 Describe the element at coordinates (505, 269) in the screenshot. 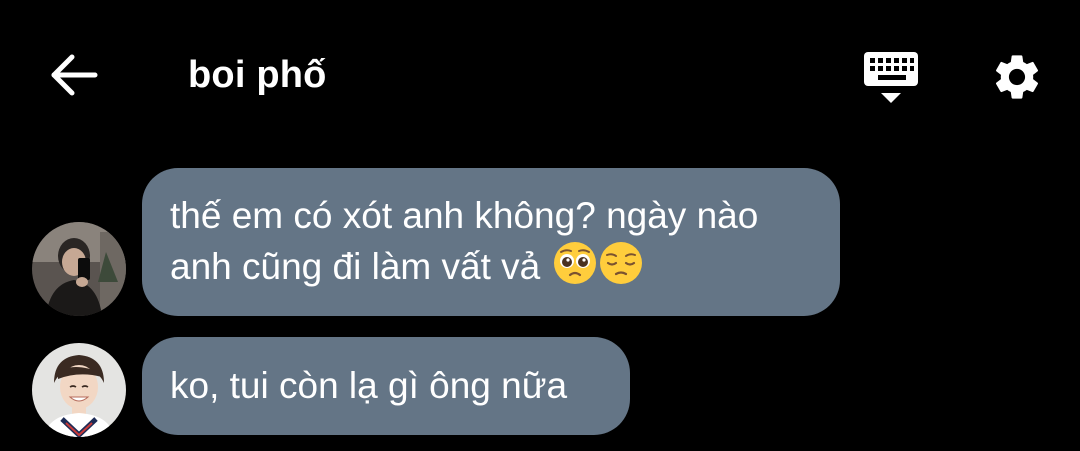

I see `message-text-line-2: anh cũng đi làm vất vả` at that location.